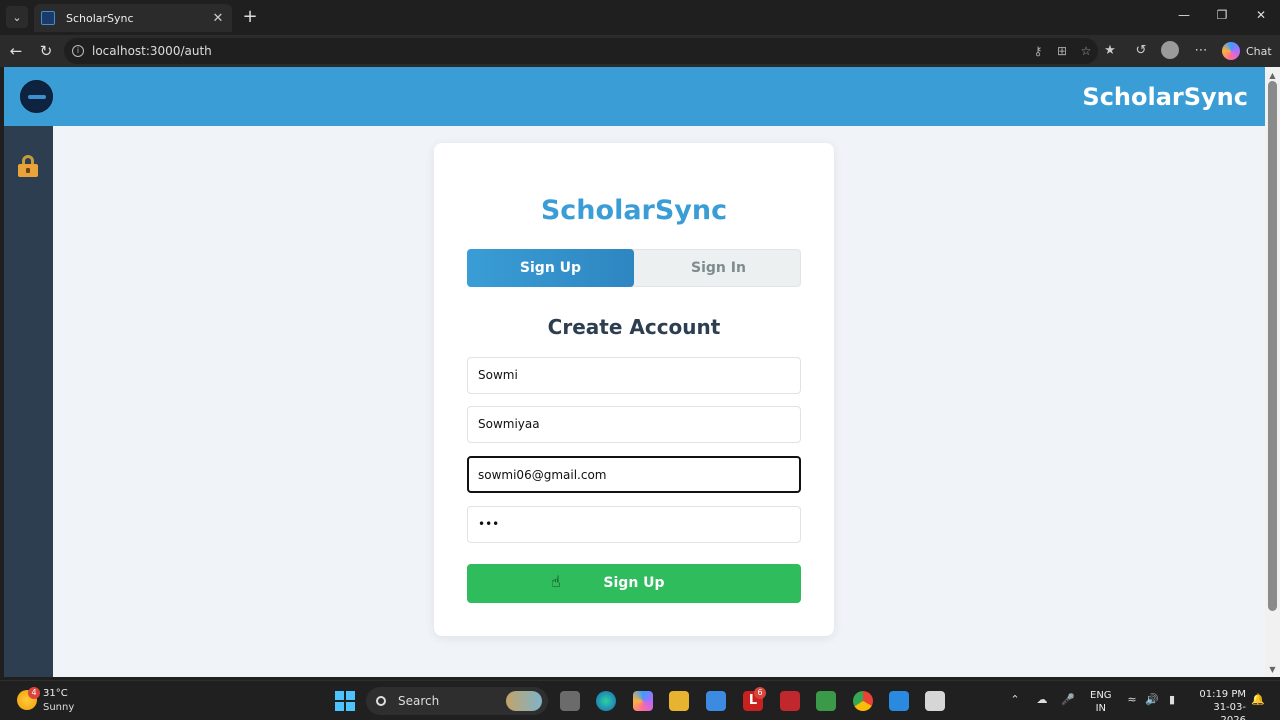  I want to click on address-bar: i localhost:3000/auth ⚷ ⊞ ☆, so click(581, 51).